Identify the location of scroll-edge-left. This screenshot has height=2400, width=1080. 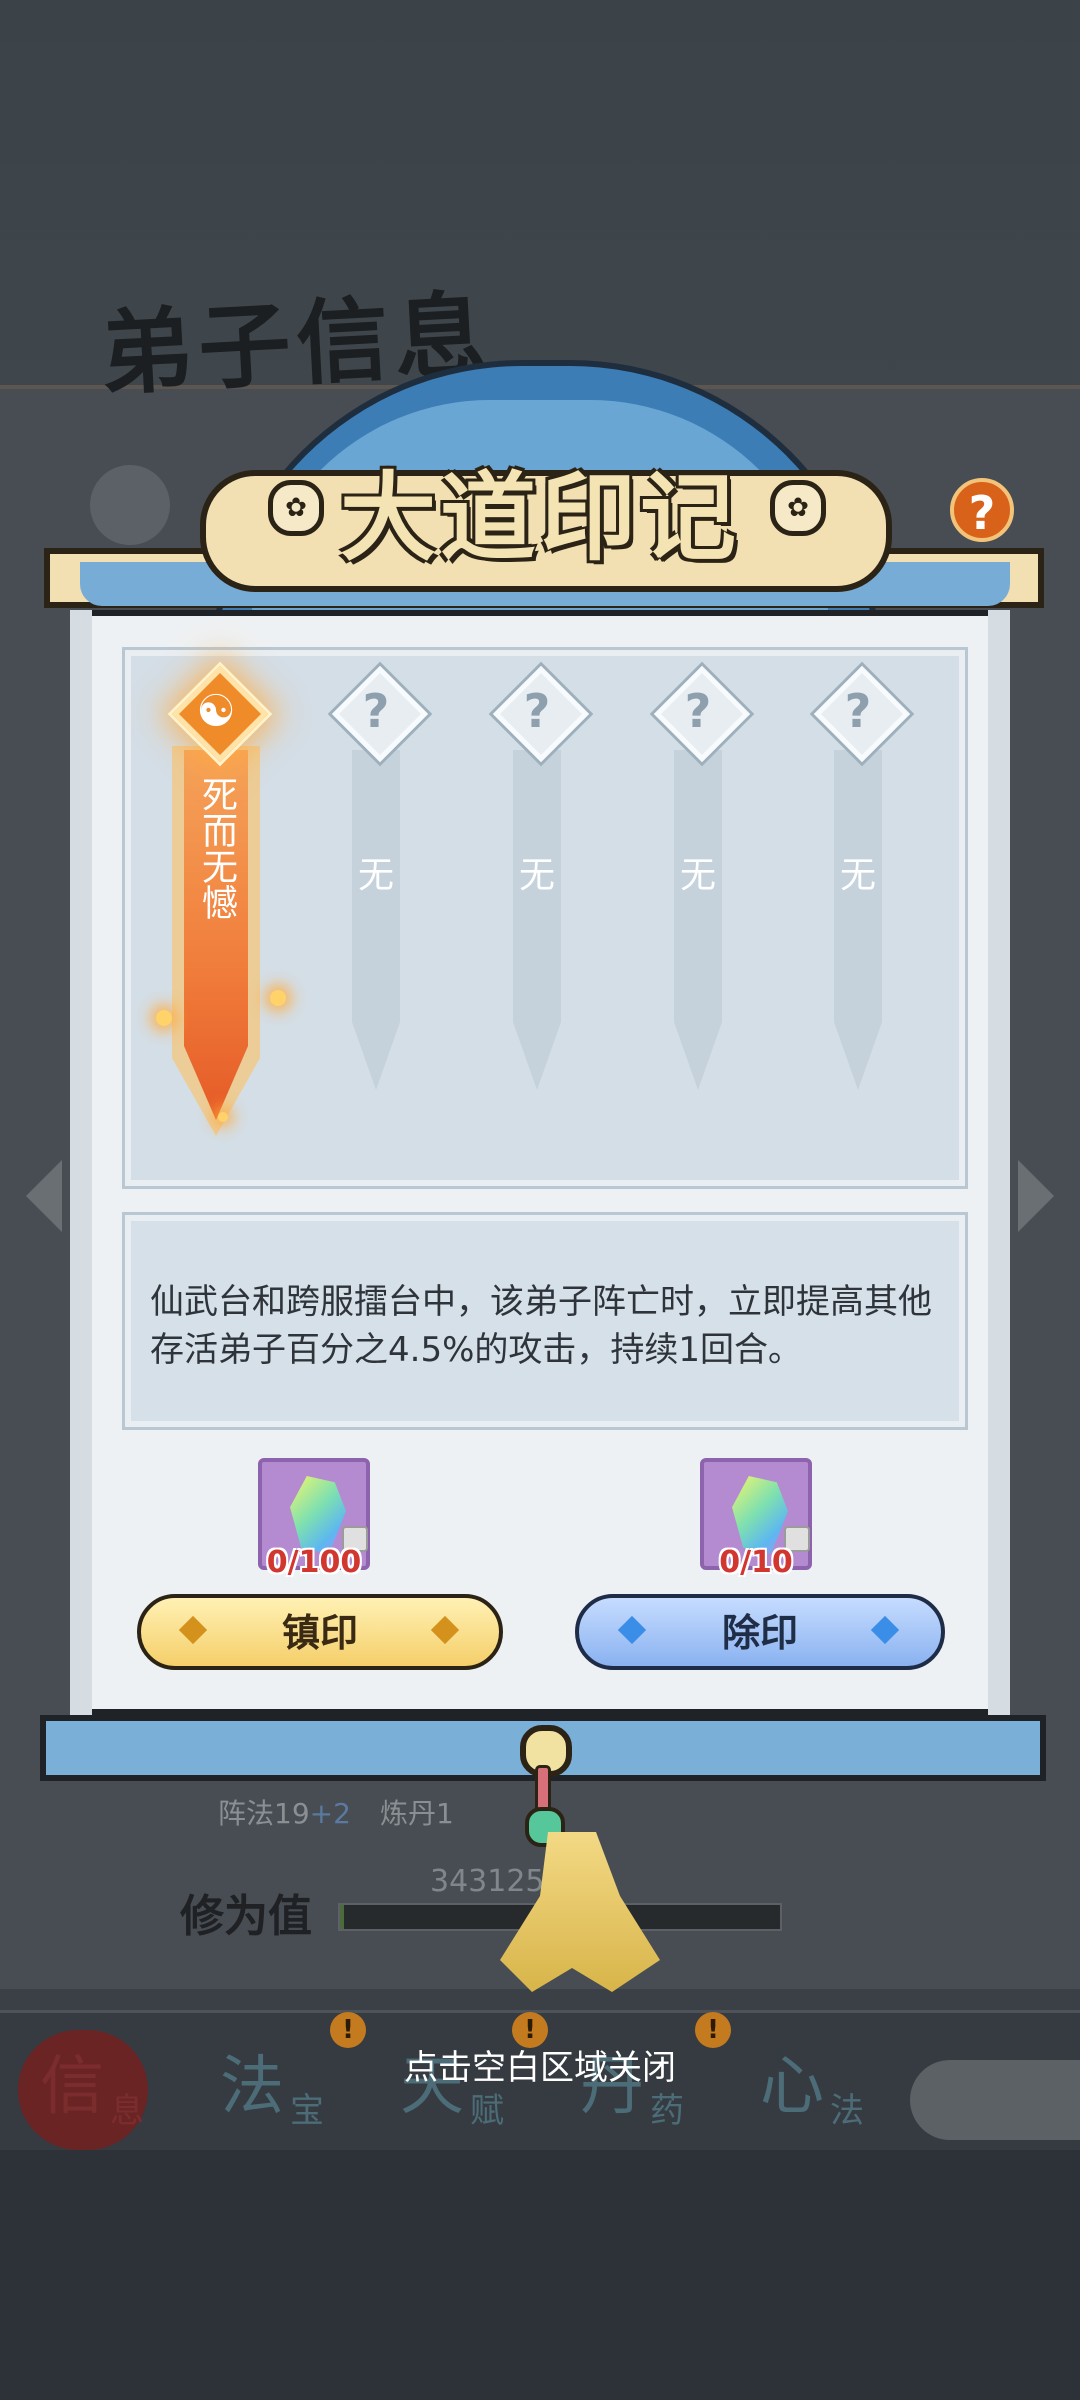
(81, 1162).